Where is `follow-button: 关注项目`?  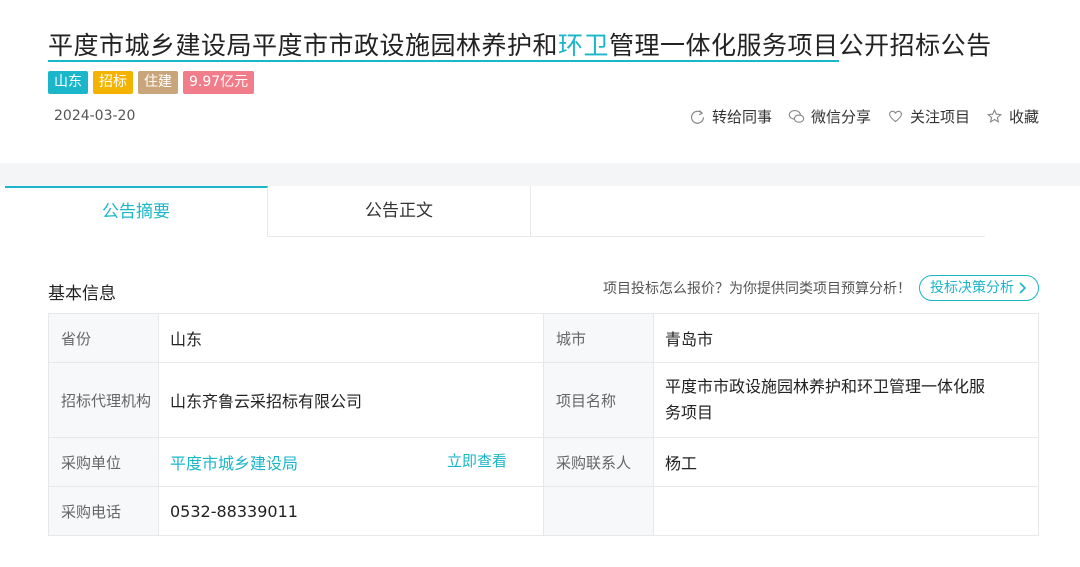
follow-button: 关注项目 is located at coordinates (928, 116).